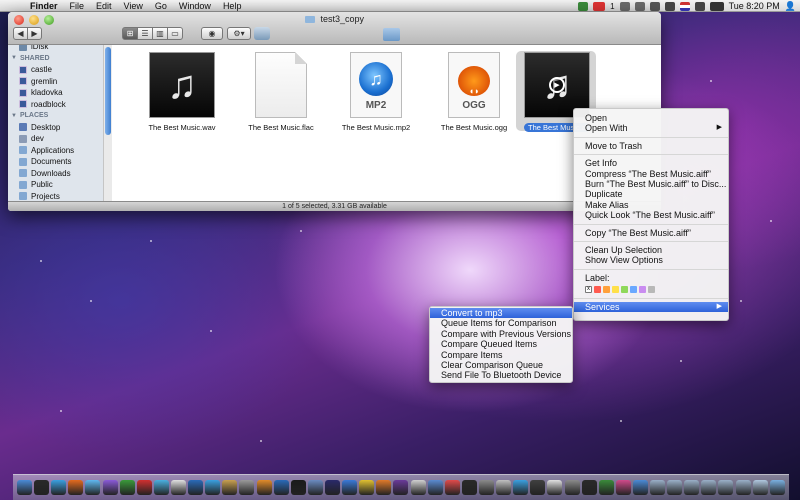  What do you see at coordinates (160, 33) in the screenshot?
I see `column-view-button: ▥` at bounding box center [160, 33].